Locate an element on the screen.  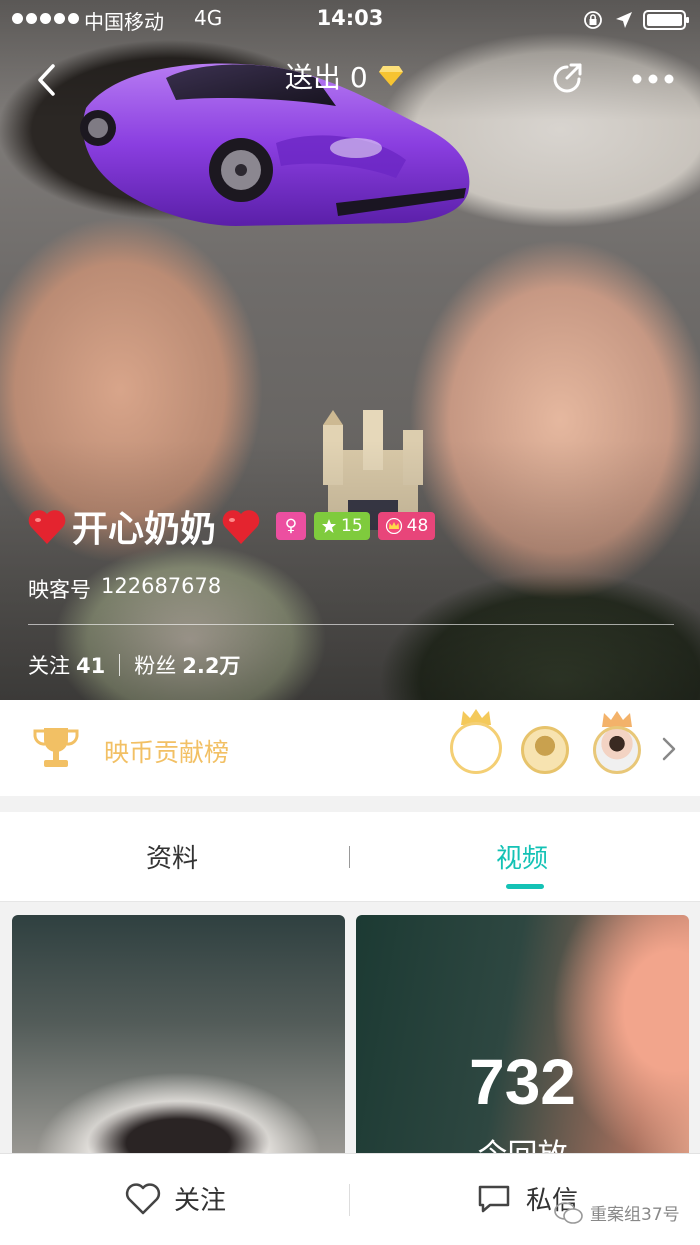
more-options-icon is located at coordinates (653, 79).